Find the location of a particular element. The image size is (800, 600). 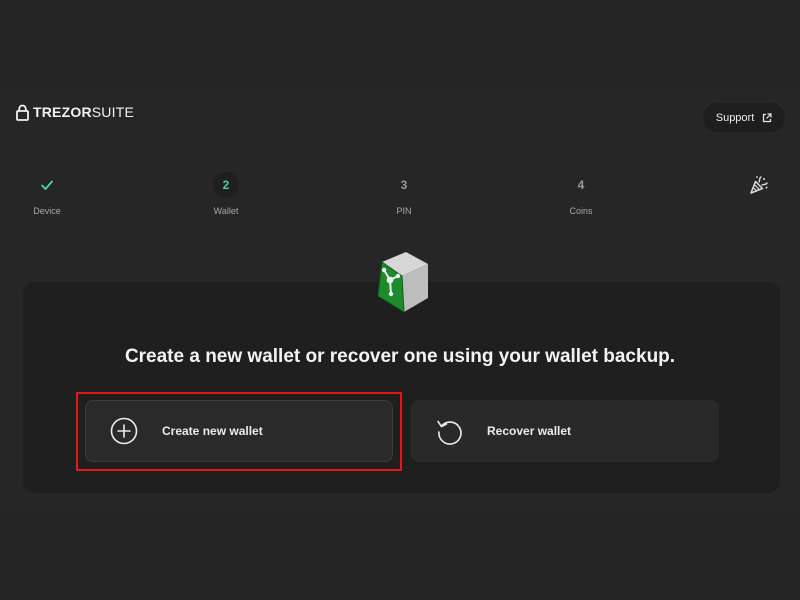

step-wallet: 2 Wallet is located at coordinates (226, 197).